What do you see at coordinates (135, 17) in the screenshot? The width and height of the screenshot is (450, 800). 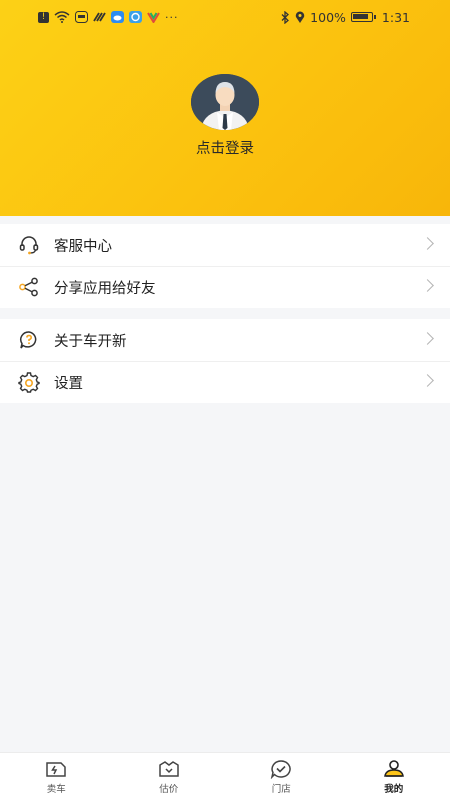 I see `browser-app-icon` at bounding box center [135, 17].